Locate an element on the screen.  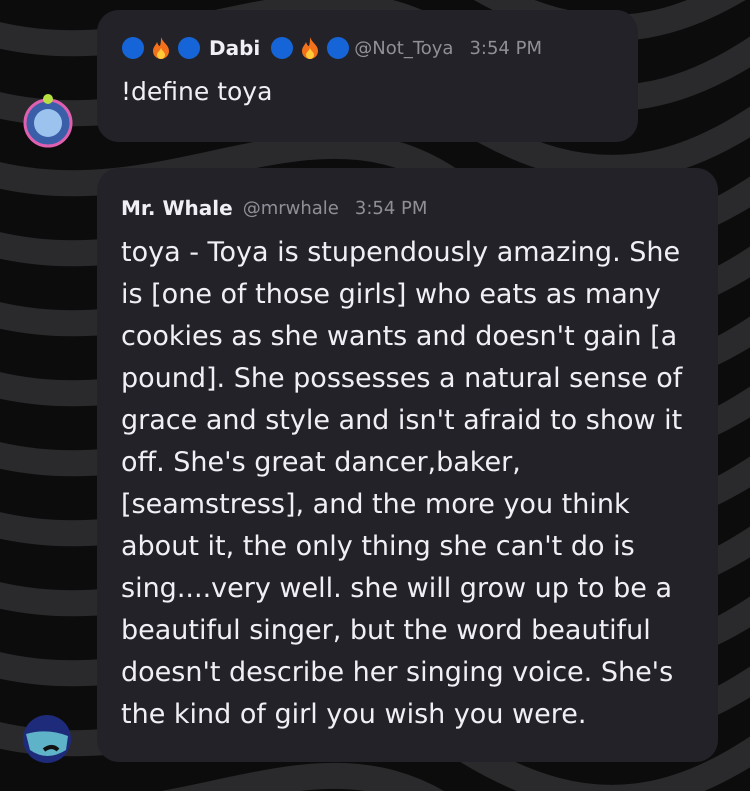
message-text: !define toya is located at coordinates (197, 92).